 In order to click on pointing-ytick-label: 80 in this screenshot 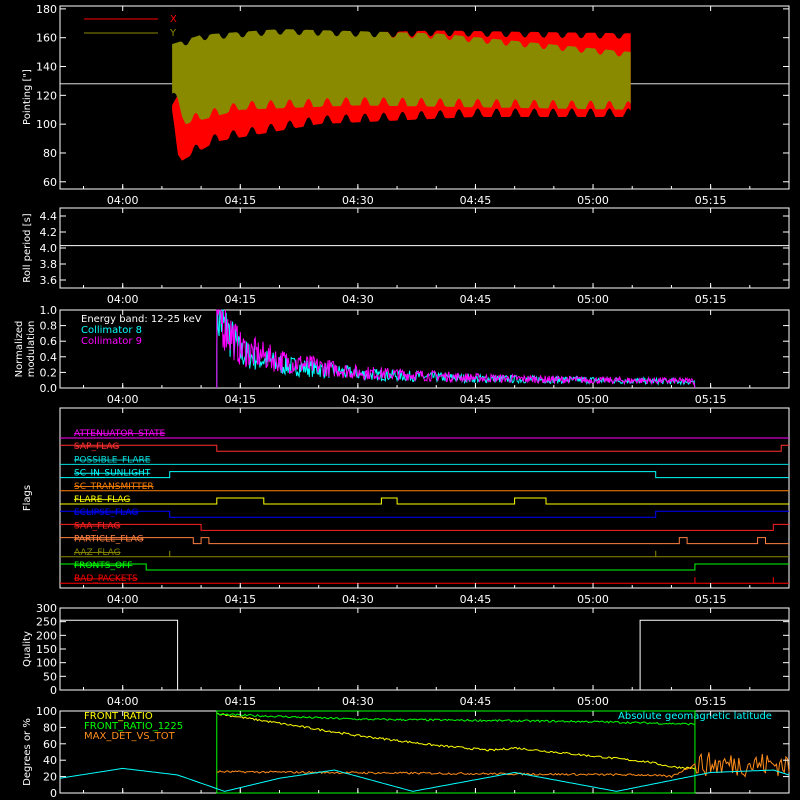, I will do `click(50, 153)`.